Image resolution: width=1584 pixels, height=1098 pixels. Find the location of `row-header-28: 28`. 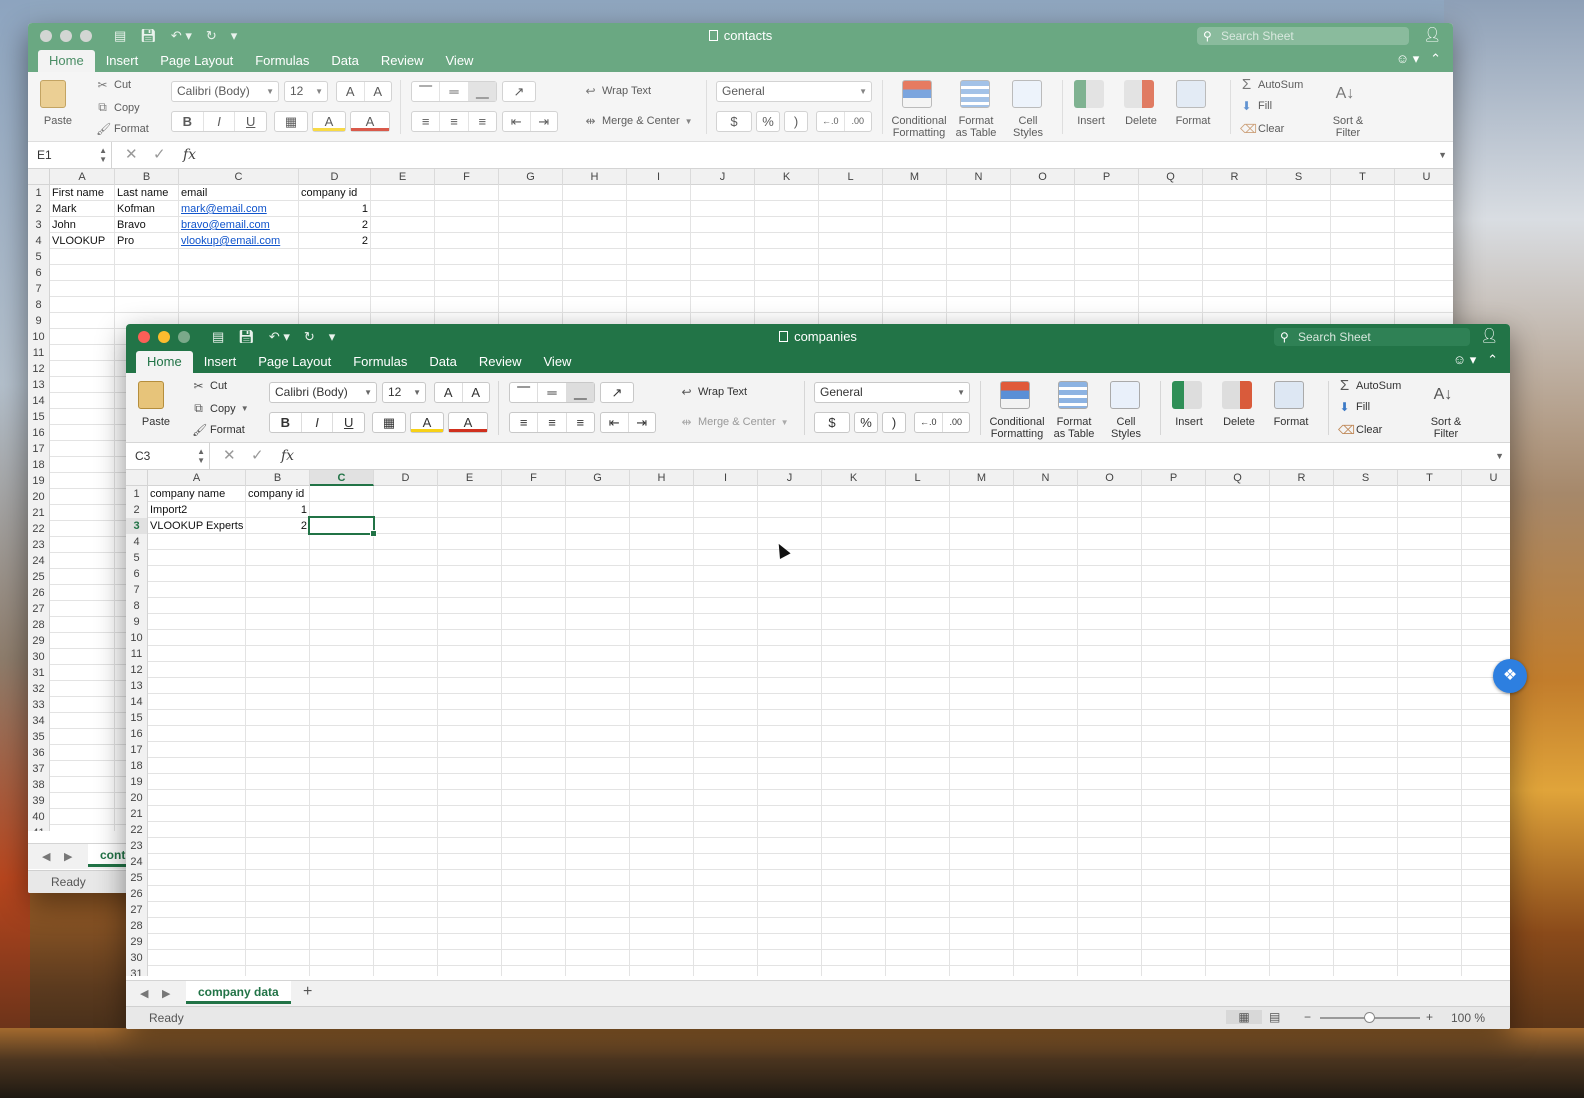

row-header-28: 28 is located at coordinates (39, 625).